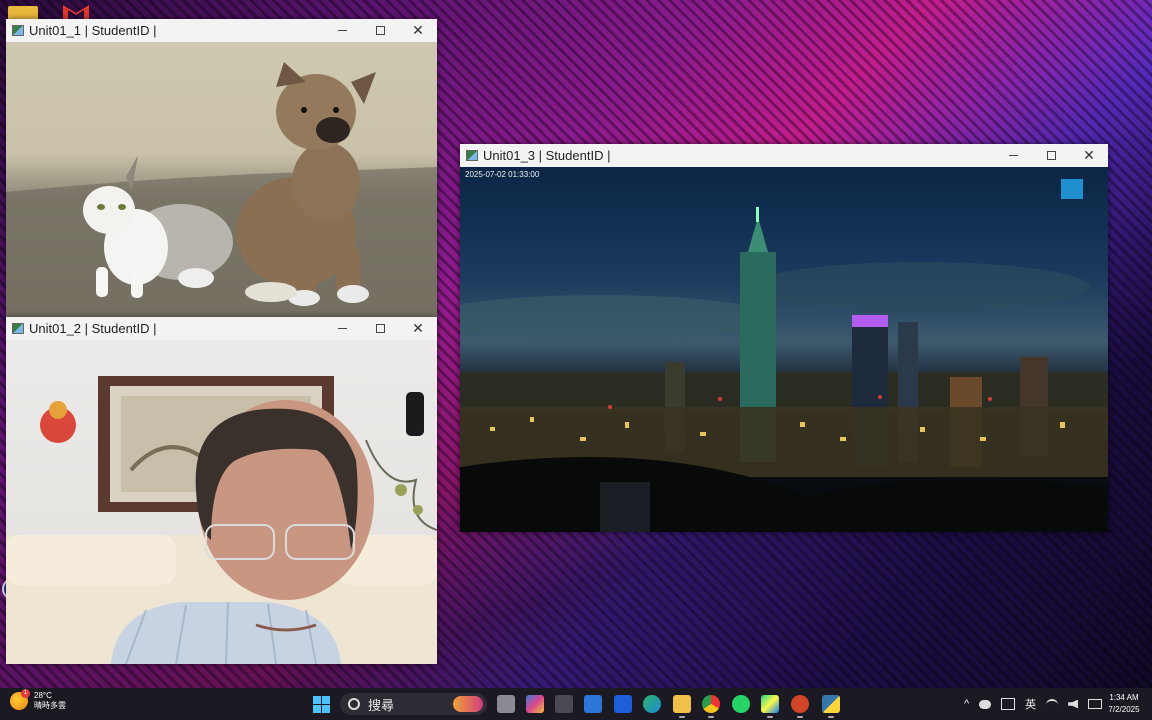  Describe the element at coordinates (25, 693) in the screenshot. I see `notification-badge: 1` at that location.